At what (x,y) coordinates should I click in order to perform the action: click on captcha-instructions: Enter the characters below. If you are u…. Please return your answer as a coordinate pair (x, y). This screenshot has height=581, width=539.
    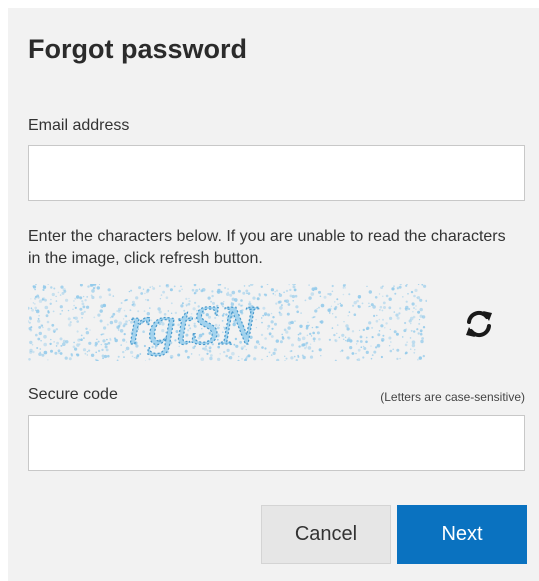
    Looking at the image, I should click on (267, 247).